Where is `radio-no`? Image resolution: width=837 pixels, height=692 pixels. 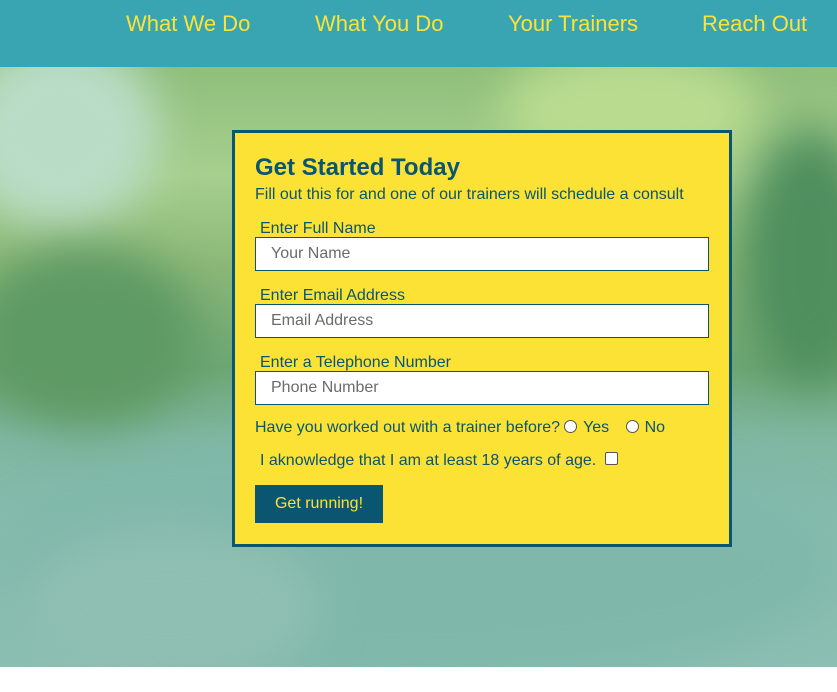 radio-no is located at coordinates (632, 426).